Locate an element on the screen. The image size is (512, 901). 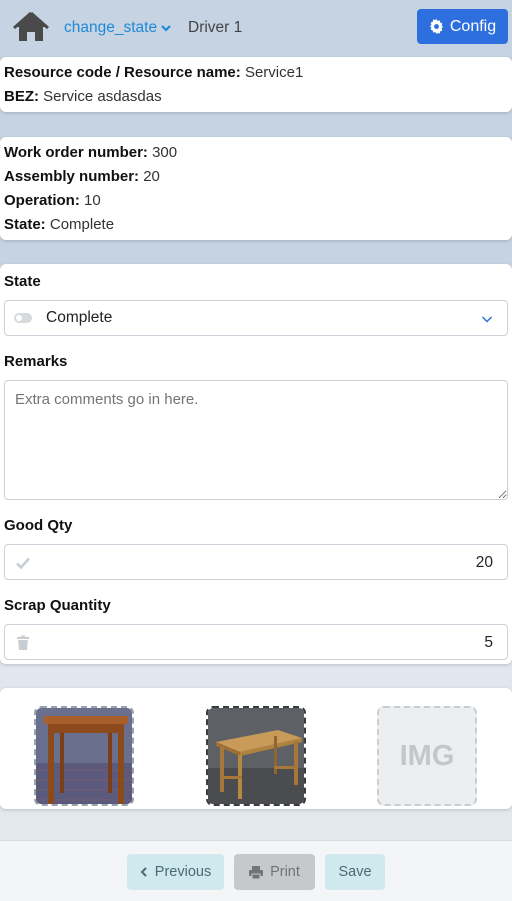
assembly-line: Assembly number: 20 is located at coordinates (256, 177).